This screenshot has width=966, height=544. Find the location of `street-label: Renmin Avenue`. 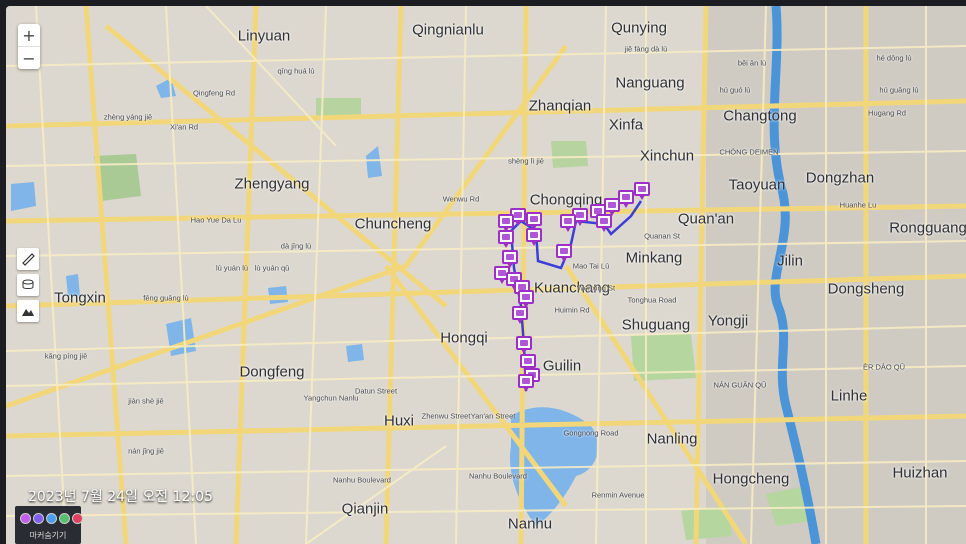

street-label: Renmin Avenue is located at coordinates (618, 495).